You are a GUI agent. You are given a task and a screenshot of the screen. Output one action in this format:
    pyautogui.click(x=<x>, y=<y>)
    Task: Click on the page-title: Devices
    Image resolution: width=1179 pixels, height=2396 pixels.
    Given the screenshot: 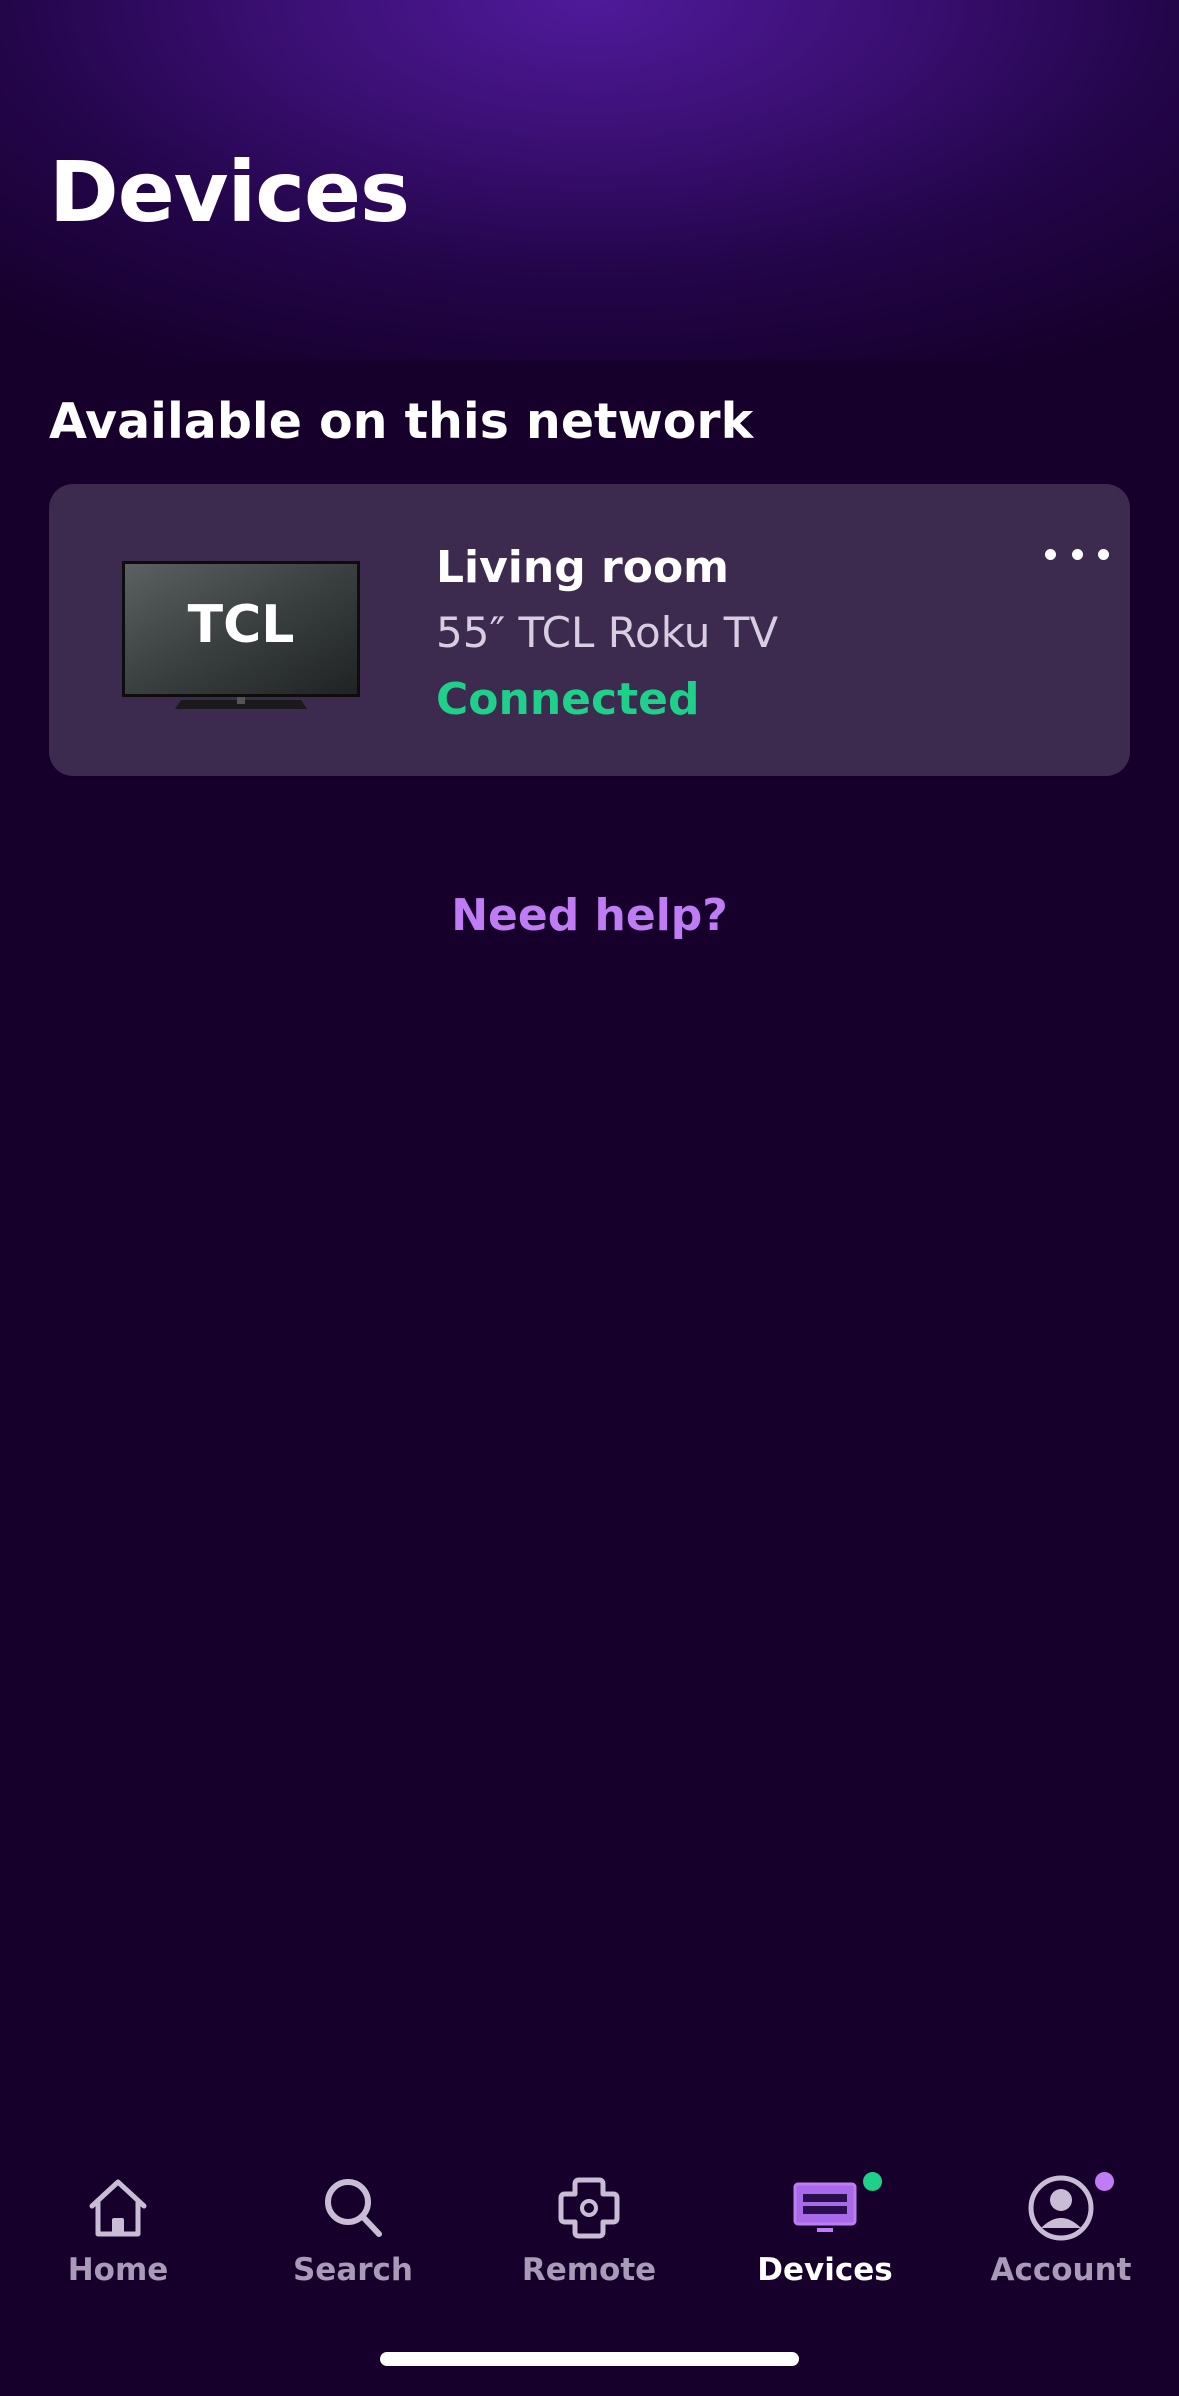 What is the action you would take?
    pyautogui.click(x=229, y=192)
    